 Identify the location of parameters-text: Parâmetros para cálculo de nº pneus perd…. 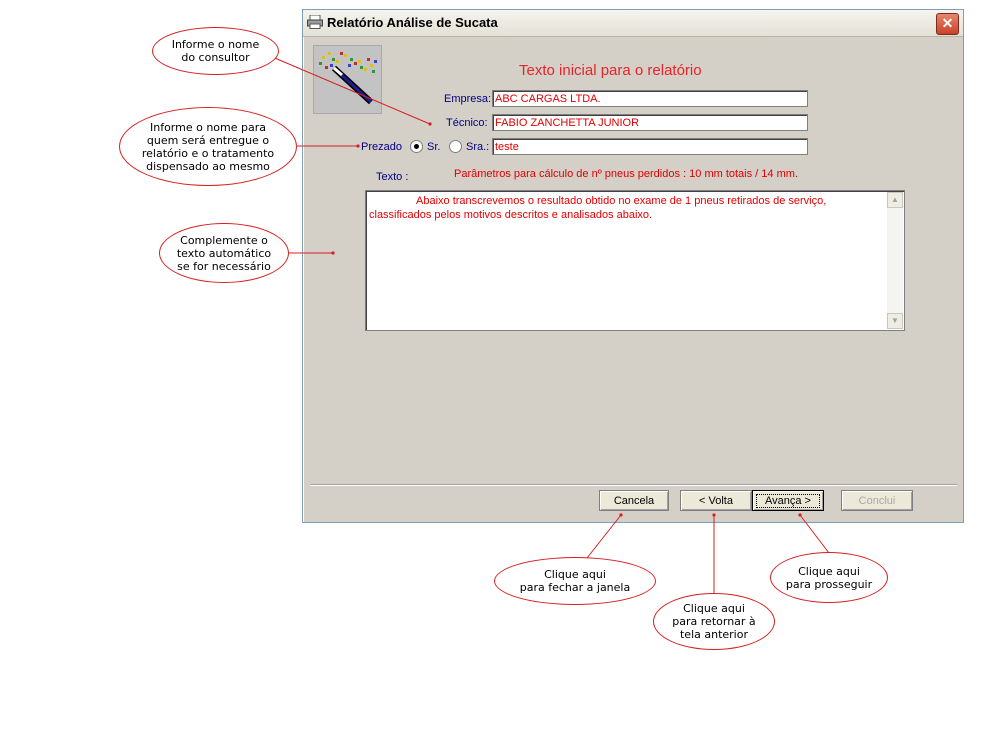
(626, 174).